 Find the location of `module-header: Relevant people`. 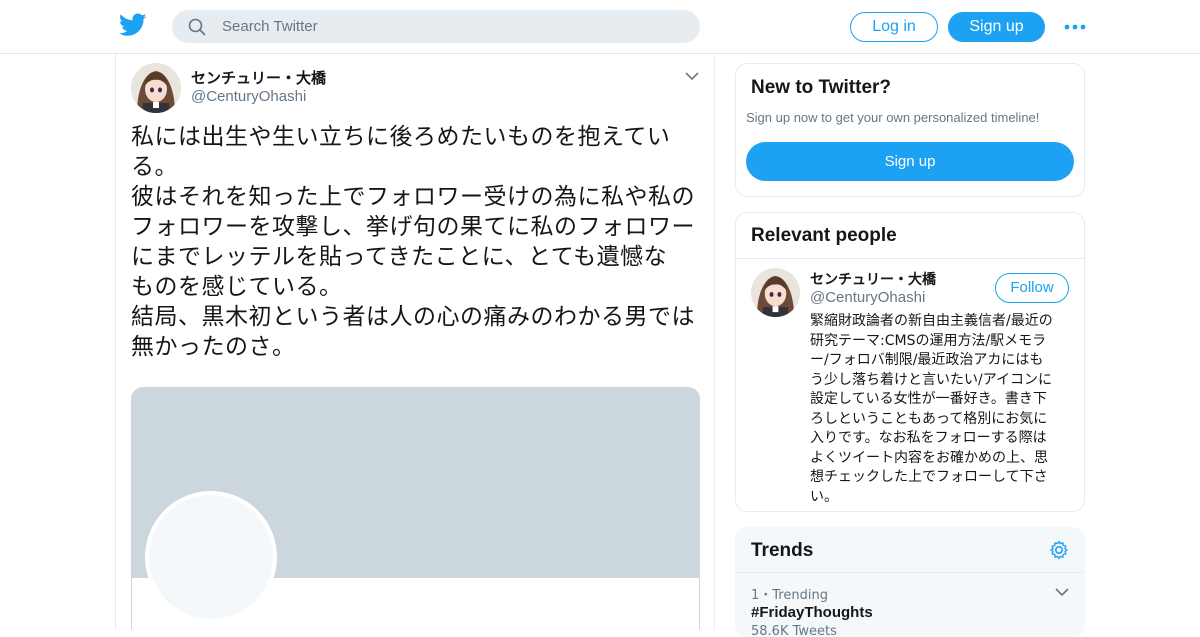

module-header: Relevant people is located at coordinates (910, 236).